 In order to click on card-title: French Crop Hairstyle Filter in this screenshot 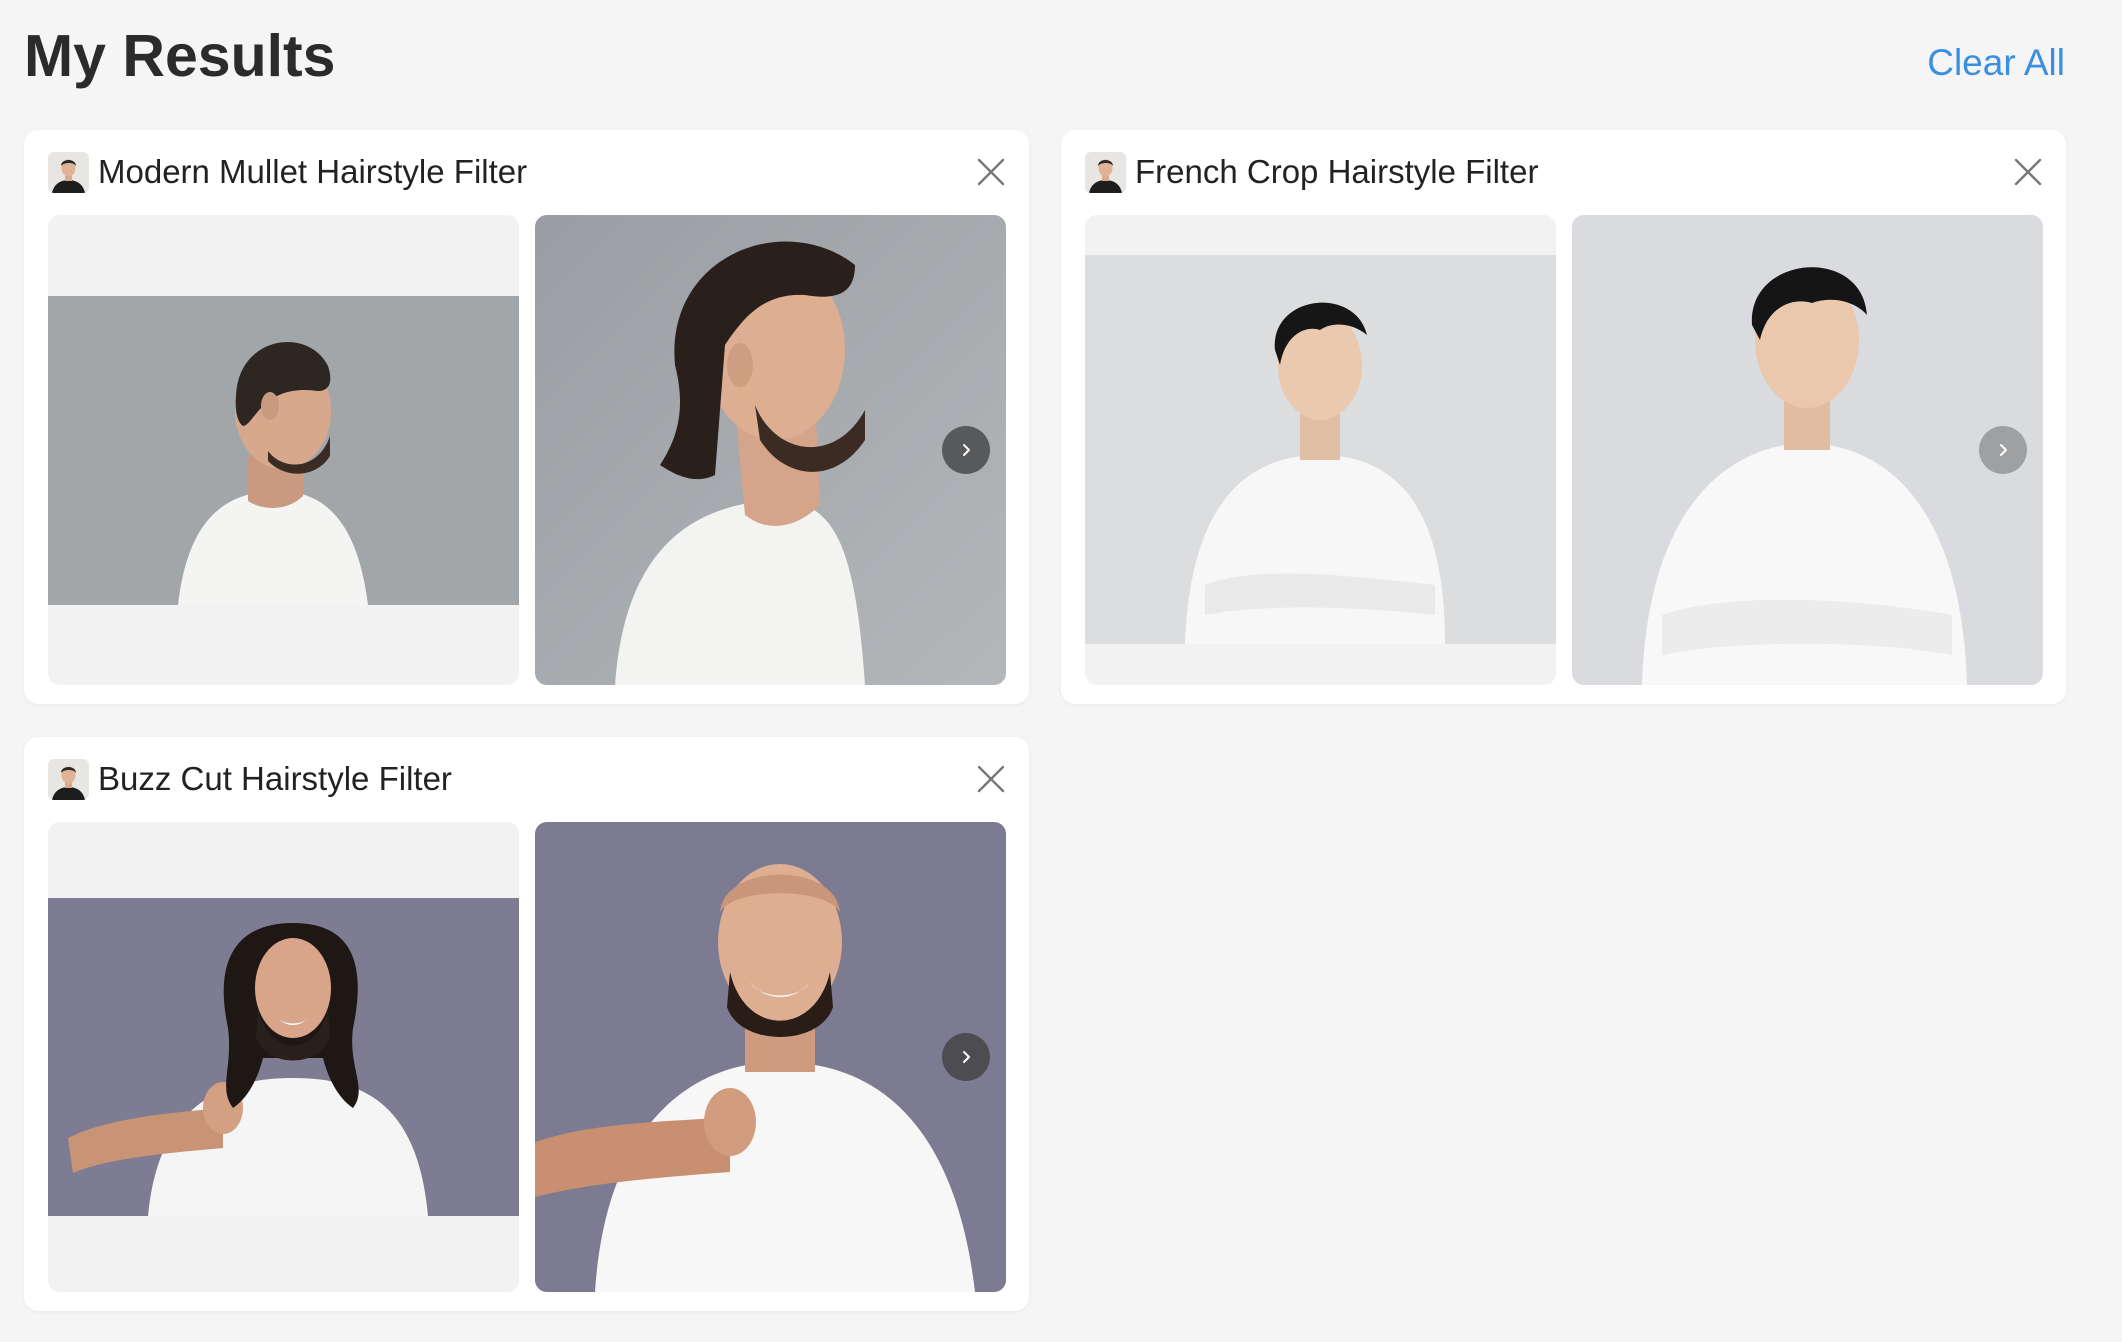, I will do `click(1337, 171)`.